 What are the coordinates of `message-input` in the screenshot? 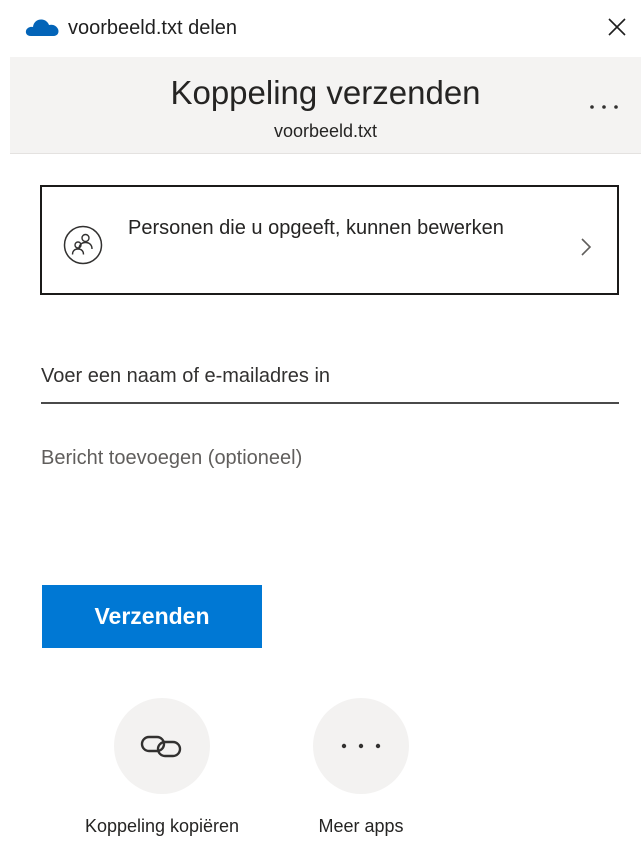 It's located at (330, 485).